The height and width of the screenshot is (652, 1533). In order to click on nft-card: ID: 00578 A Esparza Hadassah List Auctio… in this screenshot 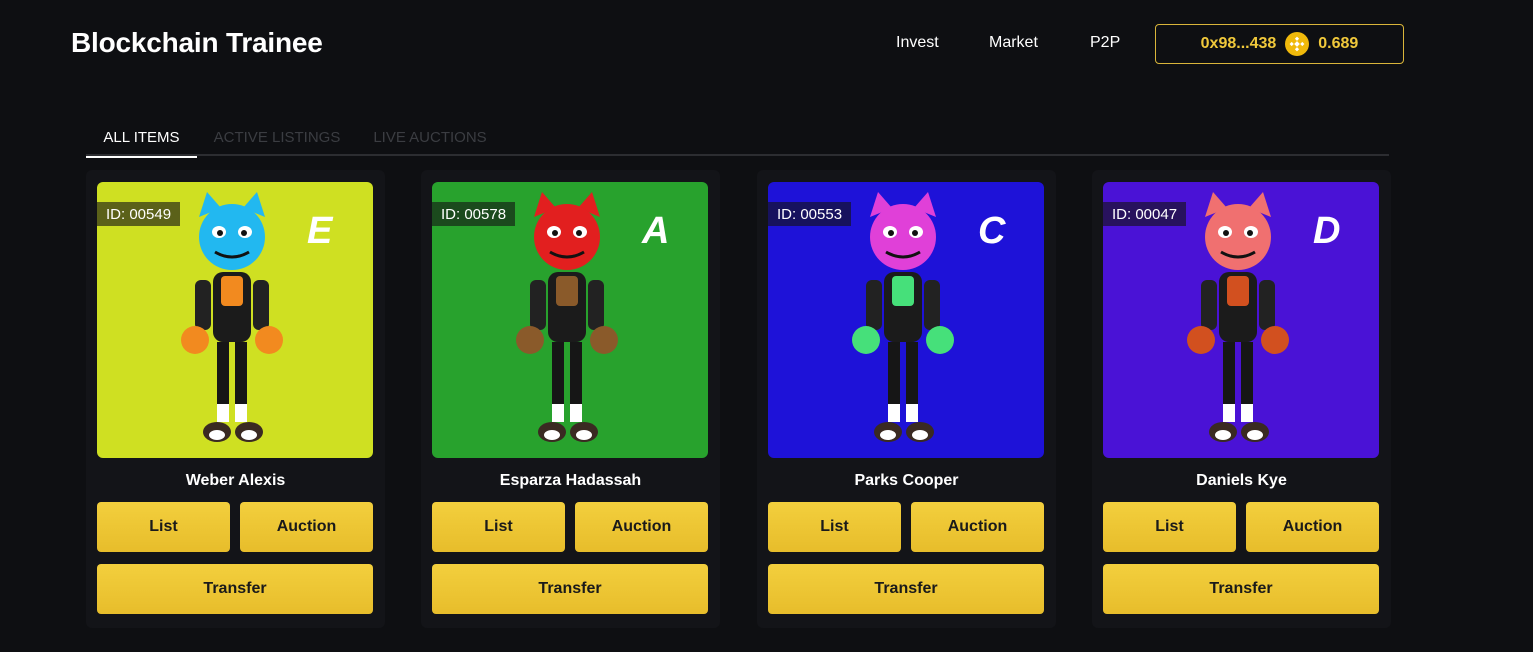, I will do `click(570, 399)`.